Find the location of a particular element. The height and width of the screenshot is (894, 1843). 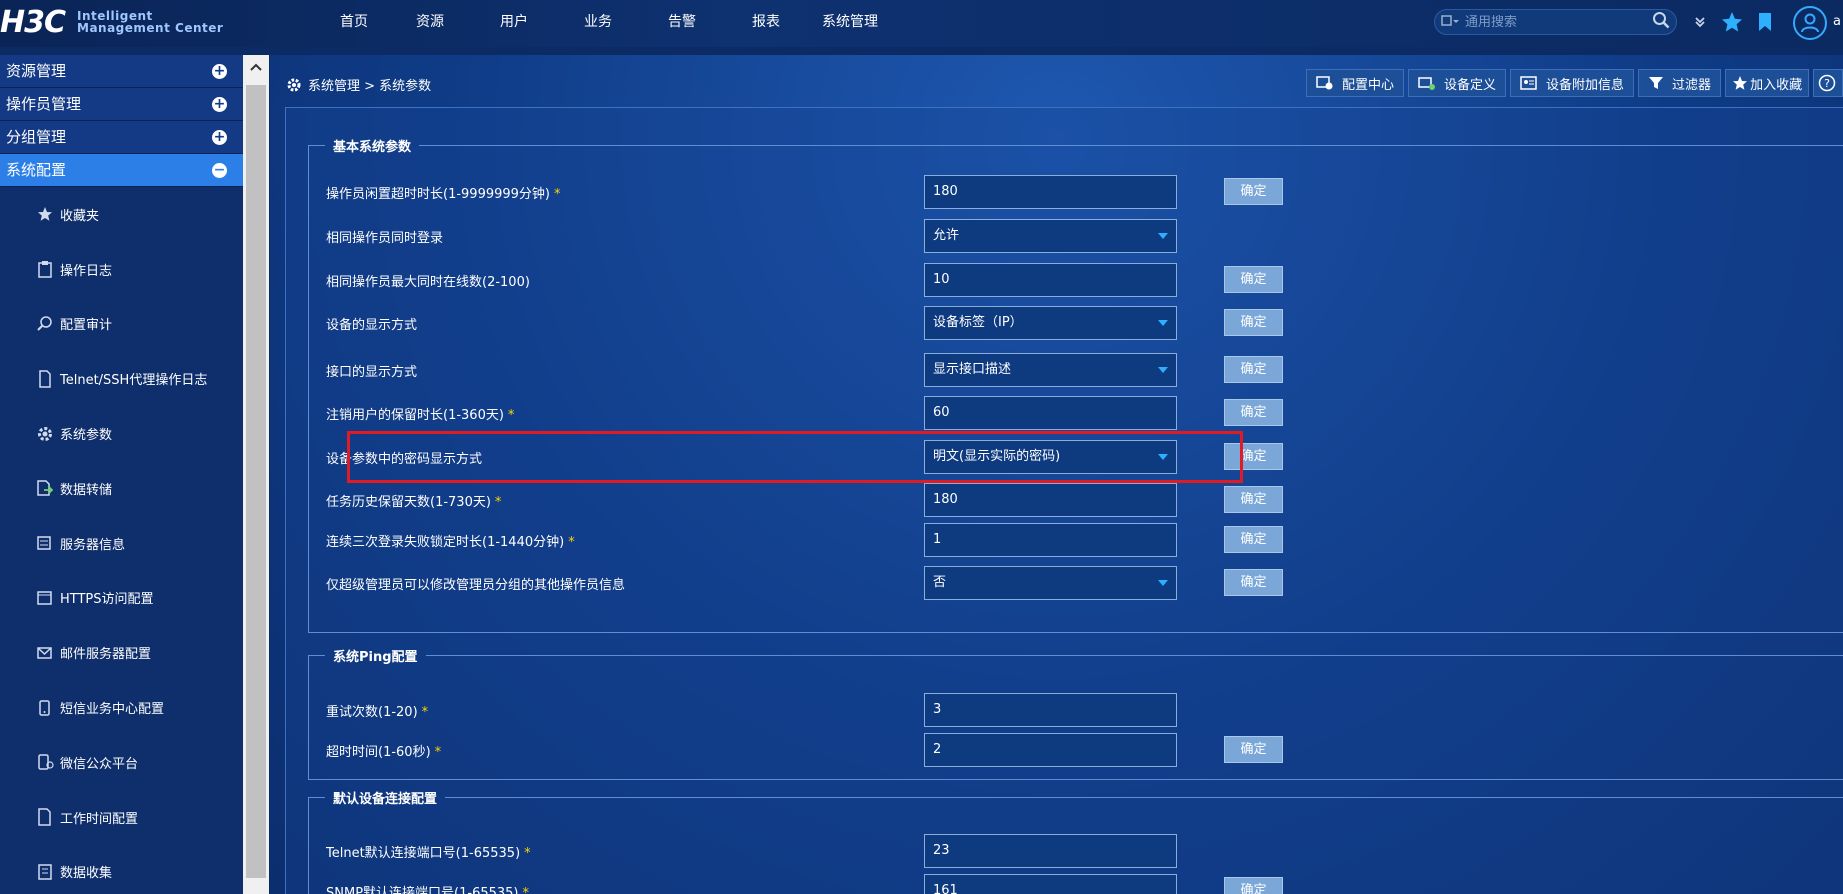

param-input: 3 is located at coordinates (1050, 710).